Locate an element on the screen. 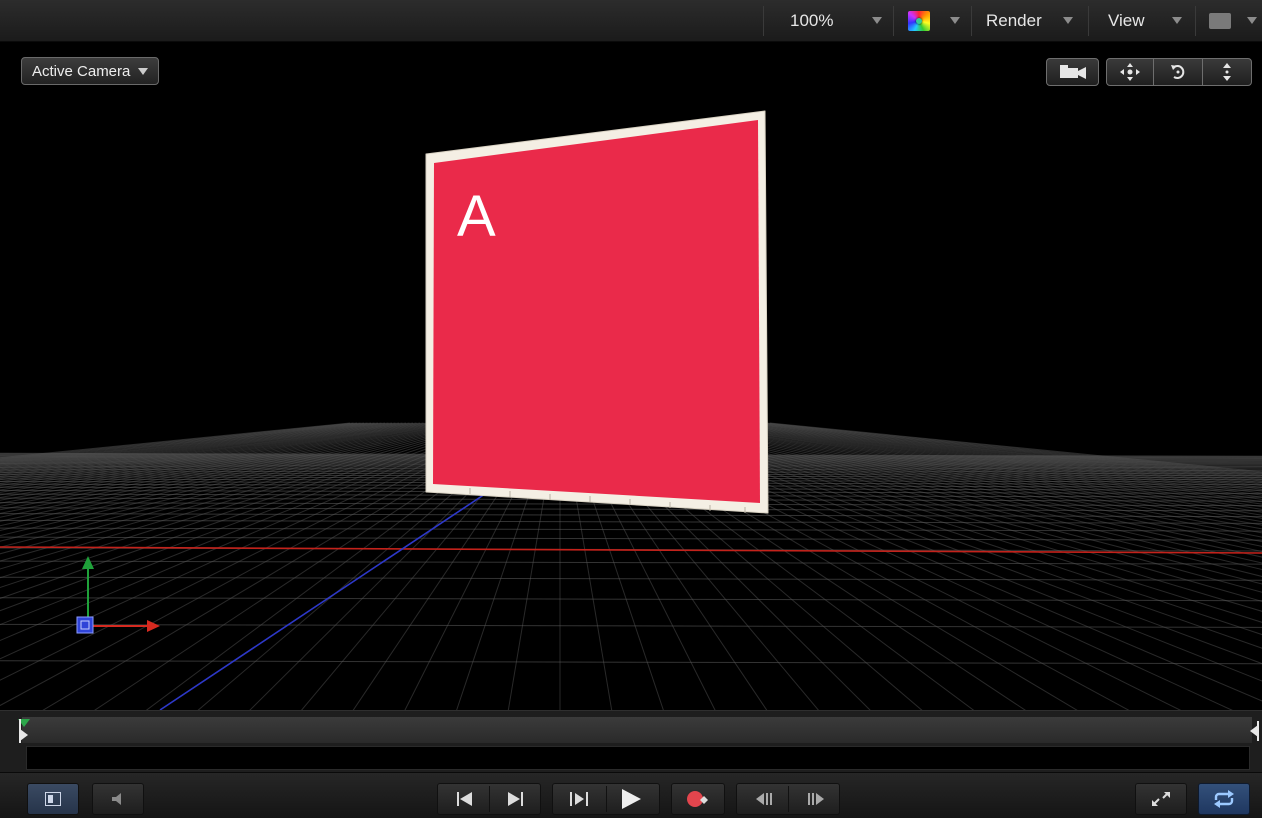  play-icon is located at coordinates (631, 799).